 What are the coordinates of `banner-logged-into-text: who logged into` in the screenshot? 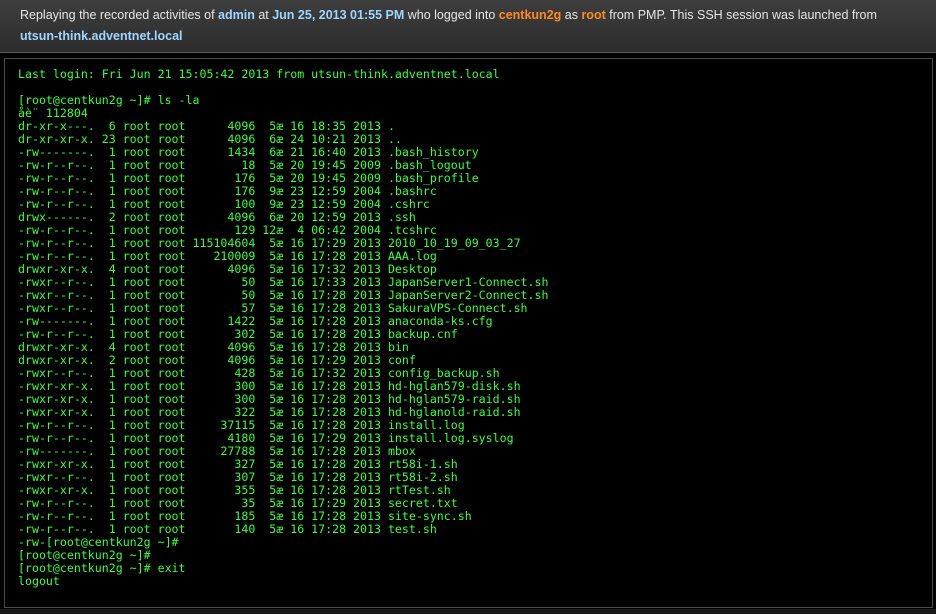 It's located at (451, 15).